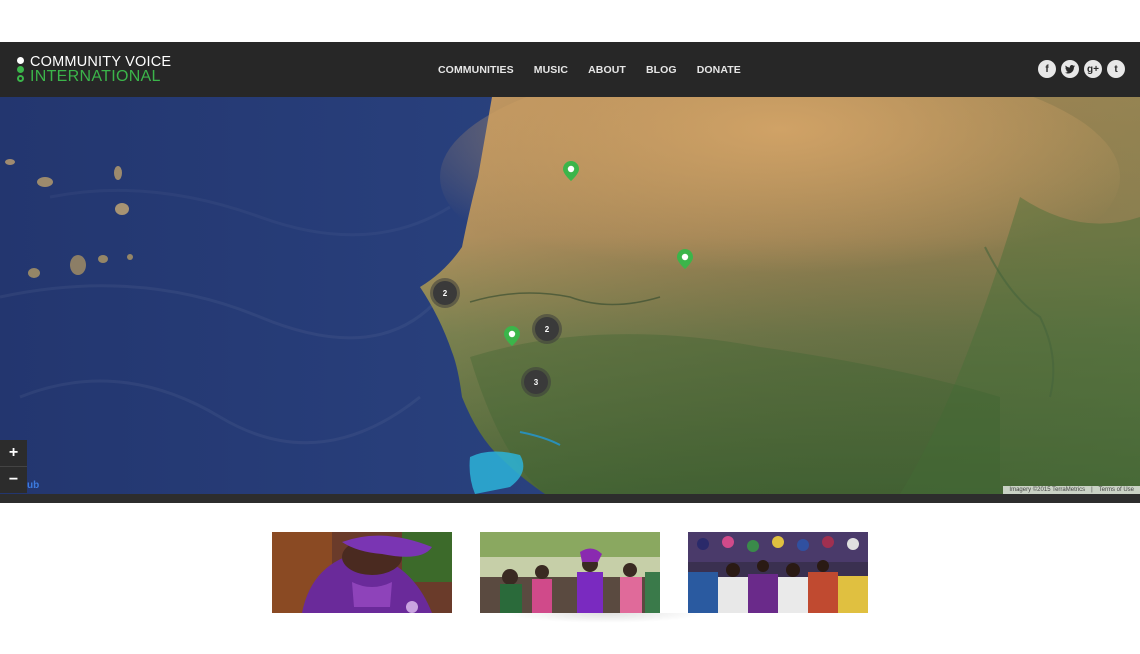 Image resolution: width=1140 pixels, height=654 pixels. I want to click on nav-communities: COMMUNITIES, so click(476, 70).